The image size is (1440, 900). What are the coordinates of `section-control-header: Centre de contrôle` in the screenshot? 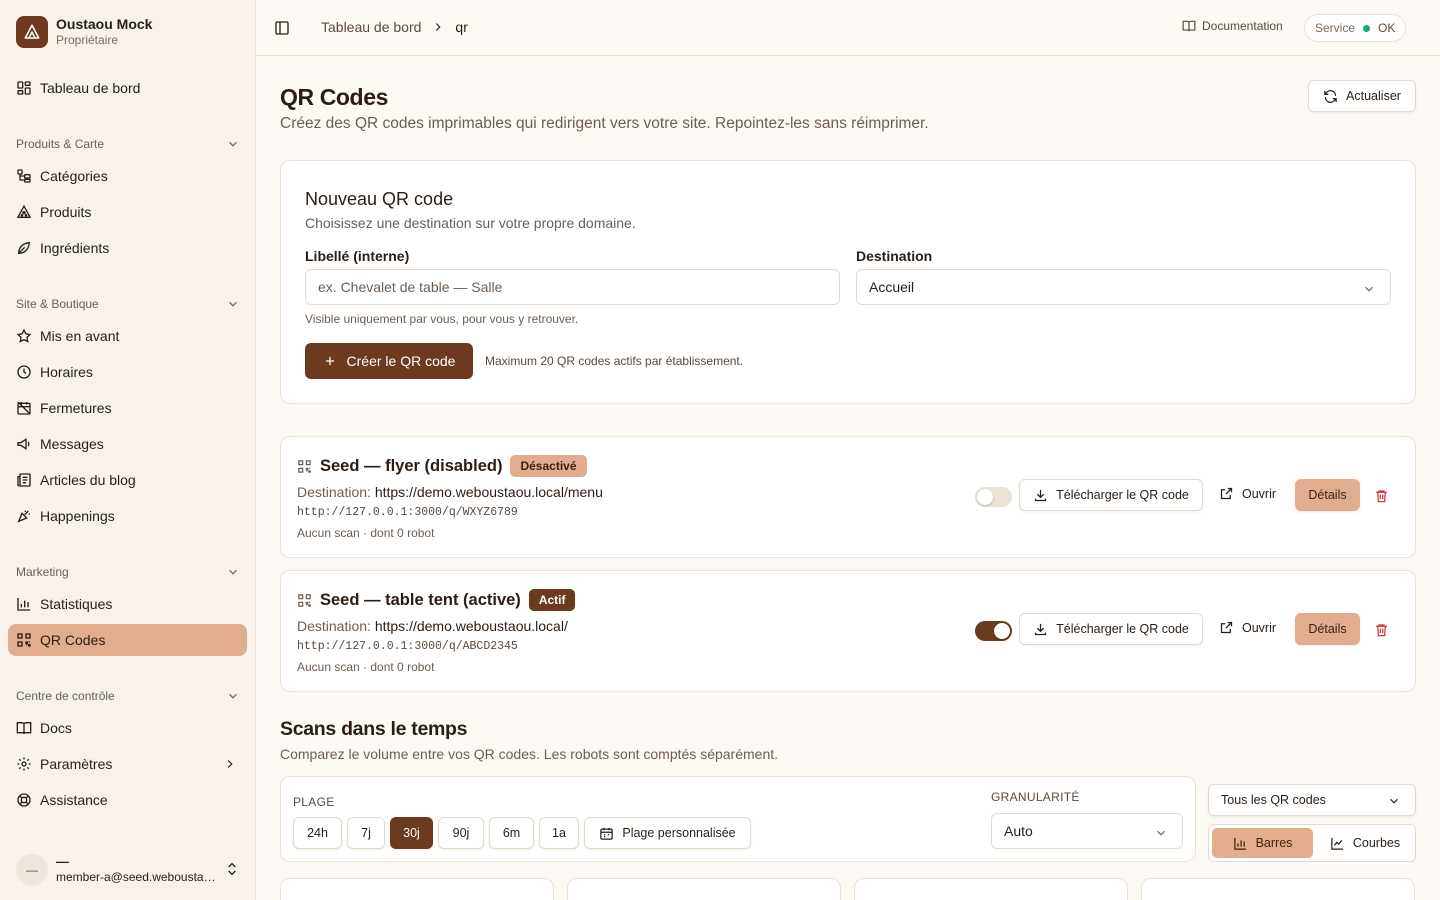 It's located at (128, 696).